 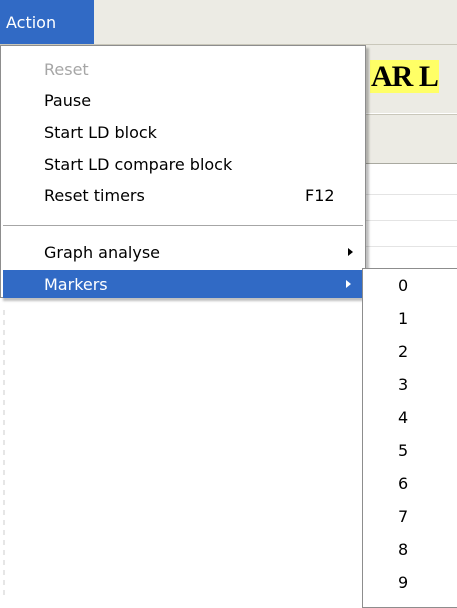 I want to click on marker-item-label: 6, so click(x=403, y=483).